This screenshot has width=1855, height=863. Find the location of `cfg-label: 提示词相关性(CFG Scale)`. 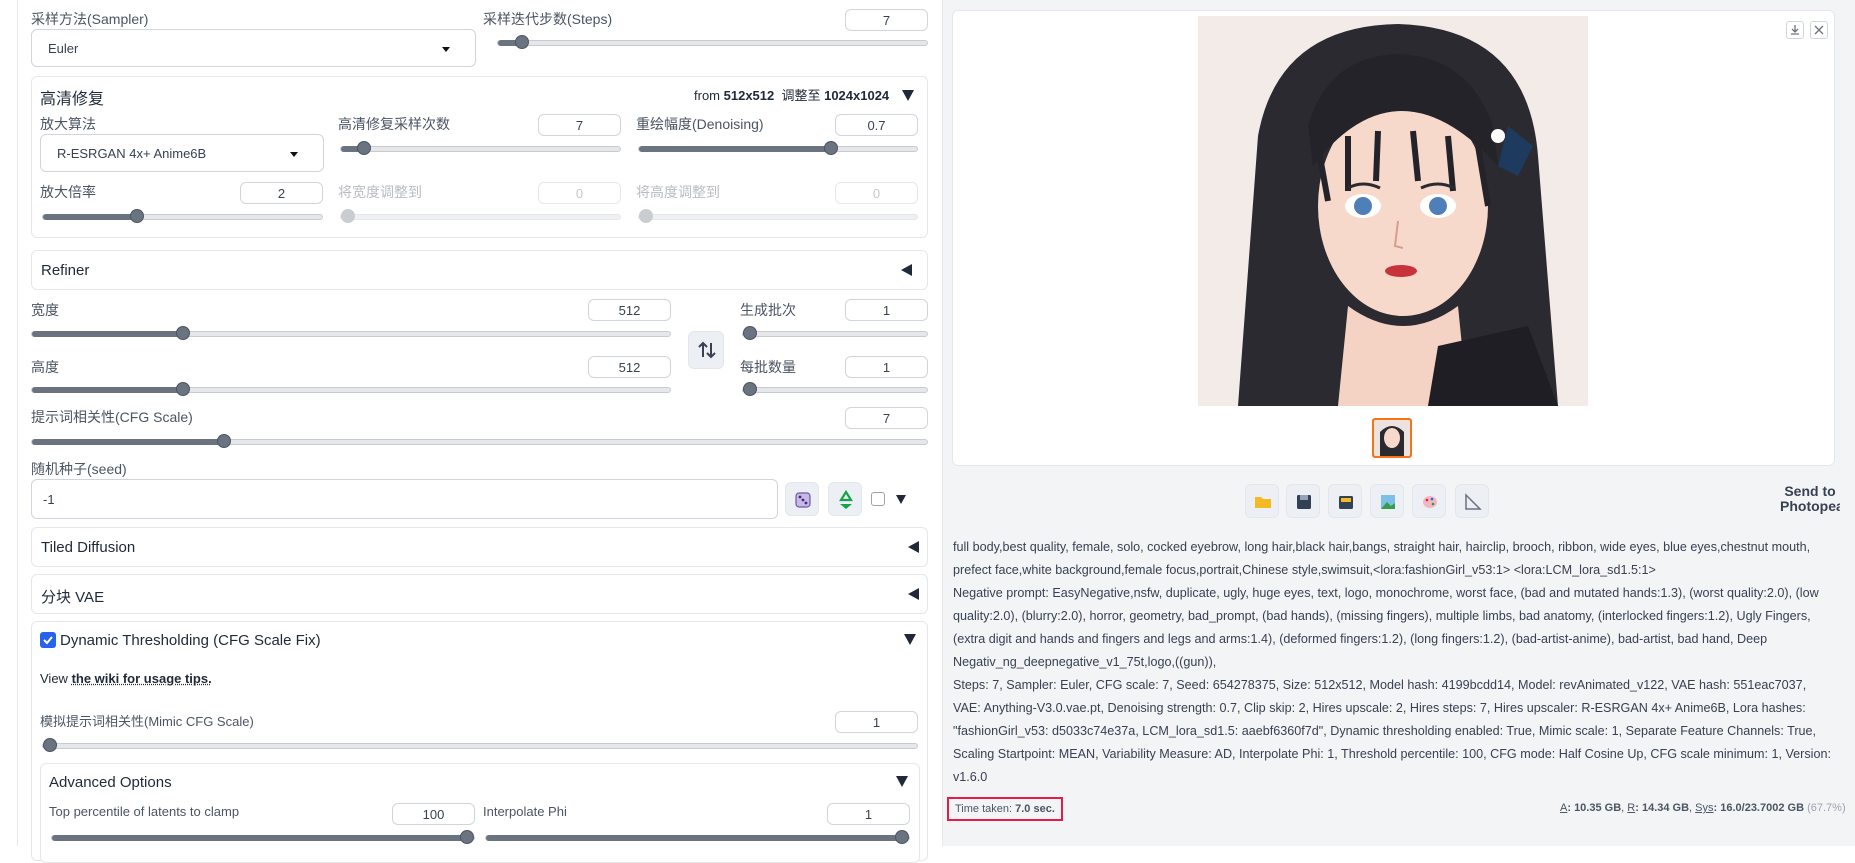

cfg-label: 提示词相关性(CFG Scale) is located at coordinates (112, 417).